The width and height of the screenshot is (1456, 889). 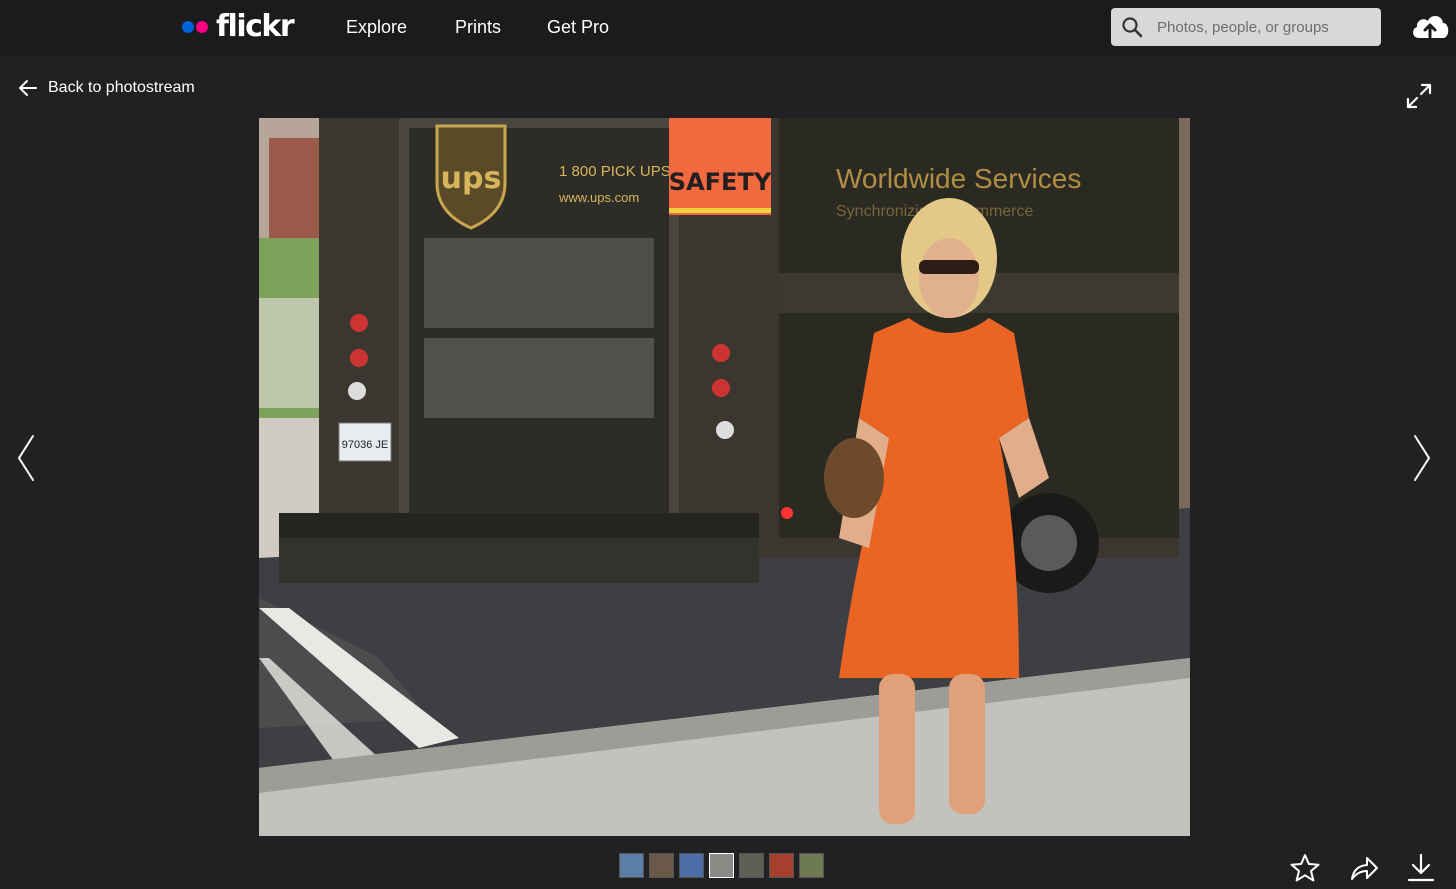 I want to click on back-to-photostream: Back to photostream, so click(x=106, y=88).